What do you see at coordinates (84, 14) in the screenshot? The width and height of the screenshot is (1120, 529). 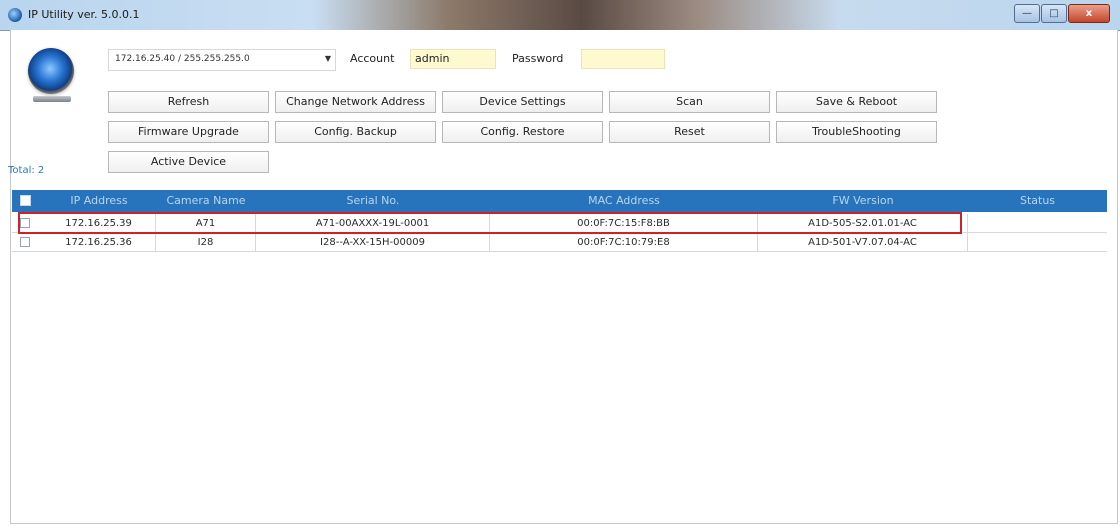 I see `window-title: IP Utility ver. 5.0.0.1` at bounding box center [84, 14].